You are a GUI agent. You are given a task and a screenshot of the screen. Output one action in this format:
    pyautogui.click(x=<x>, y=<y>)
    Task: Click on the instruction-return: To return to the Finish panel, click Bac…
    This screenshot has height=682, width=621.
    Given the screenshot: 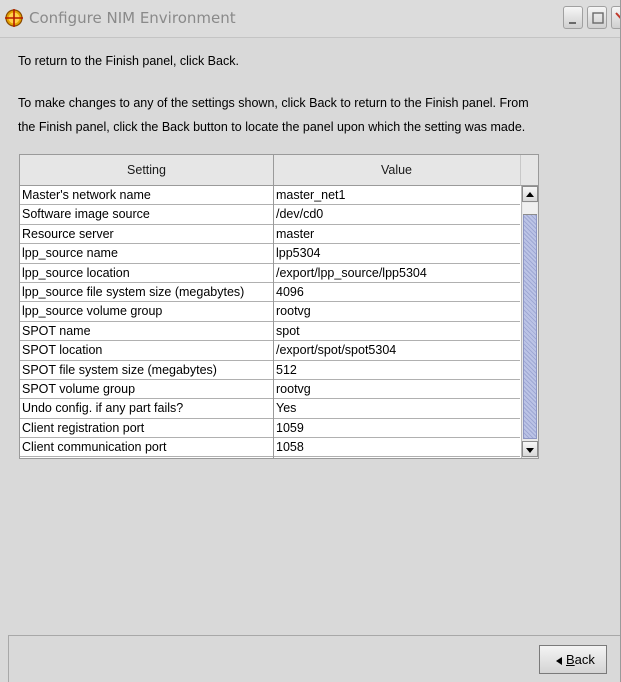 What is the action you would take?
    pyautogui.click(x=128, y=61)
    